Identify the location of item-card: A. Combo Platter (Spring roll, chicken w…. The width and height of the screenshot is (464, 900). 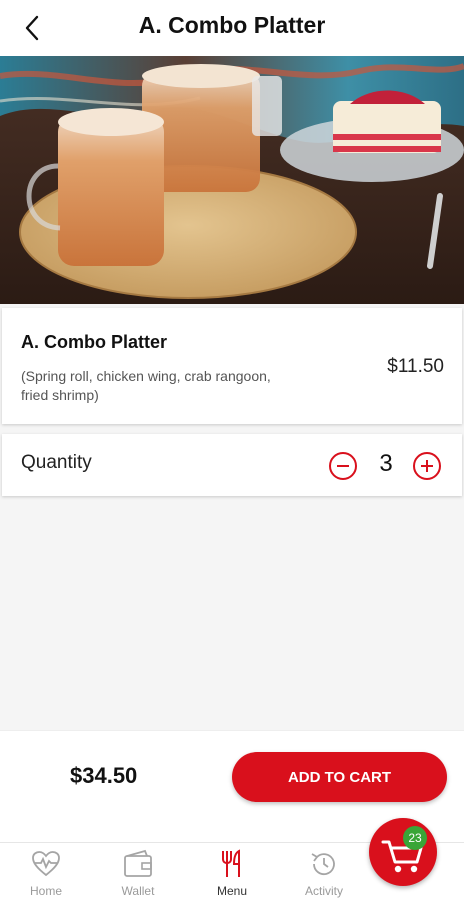
(232, 366).